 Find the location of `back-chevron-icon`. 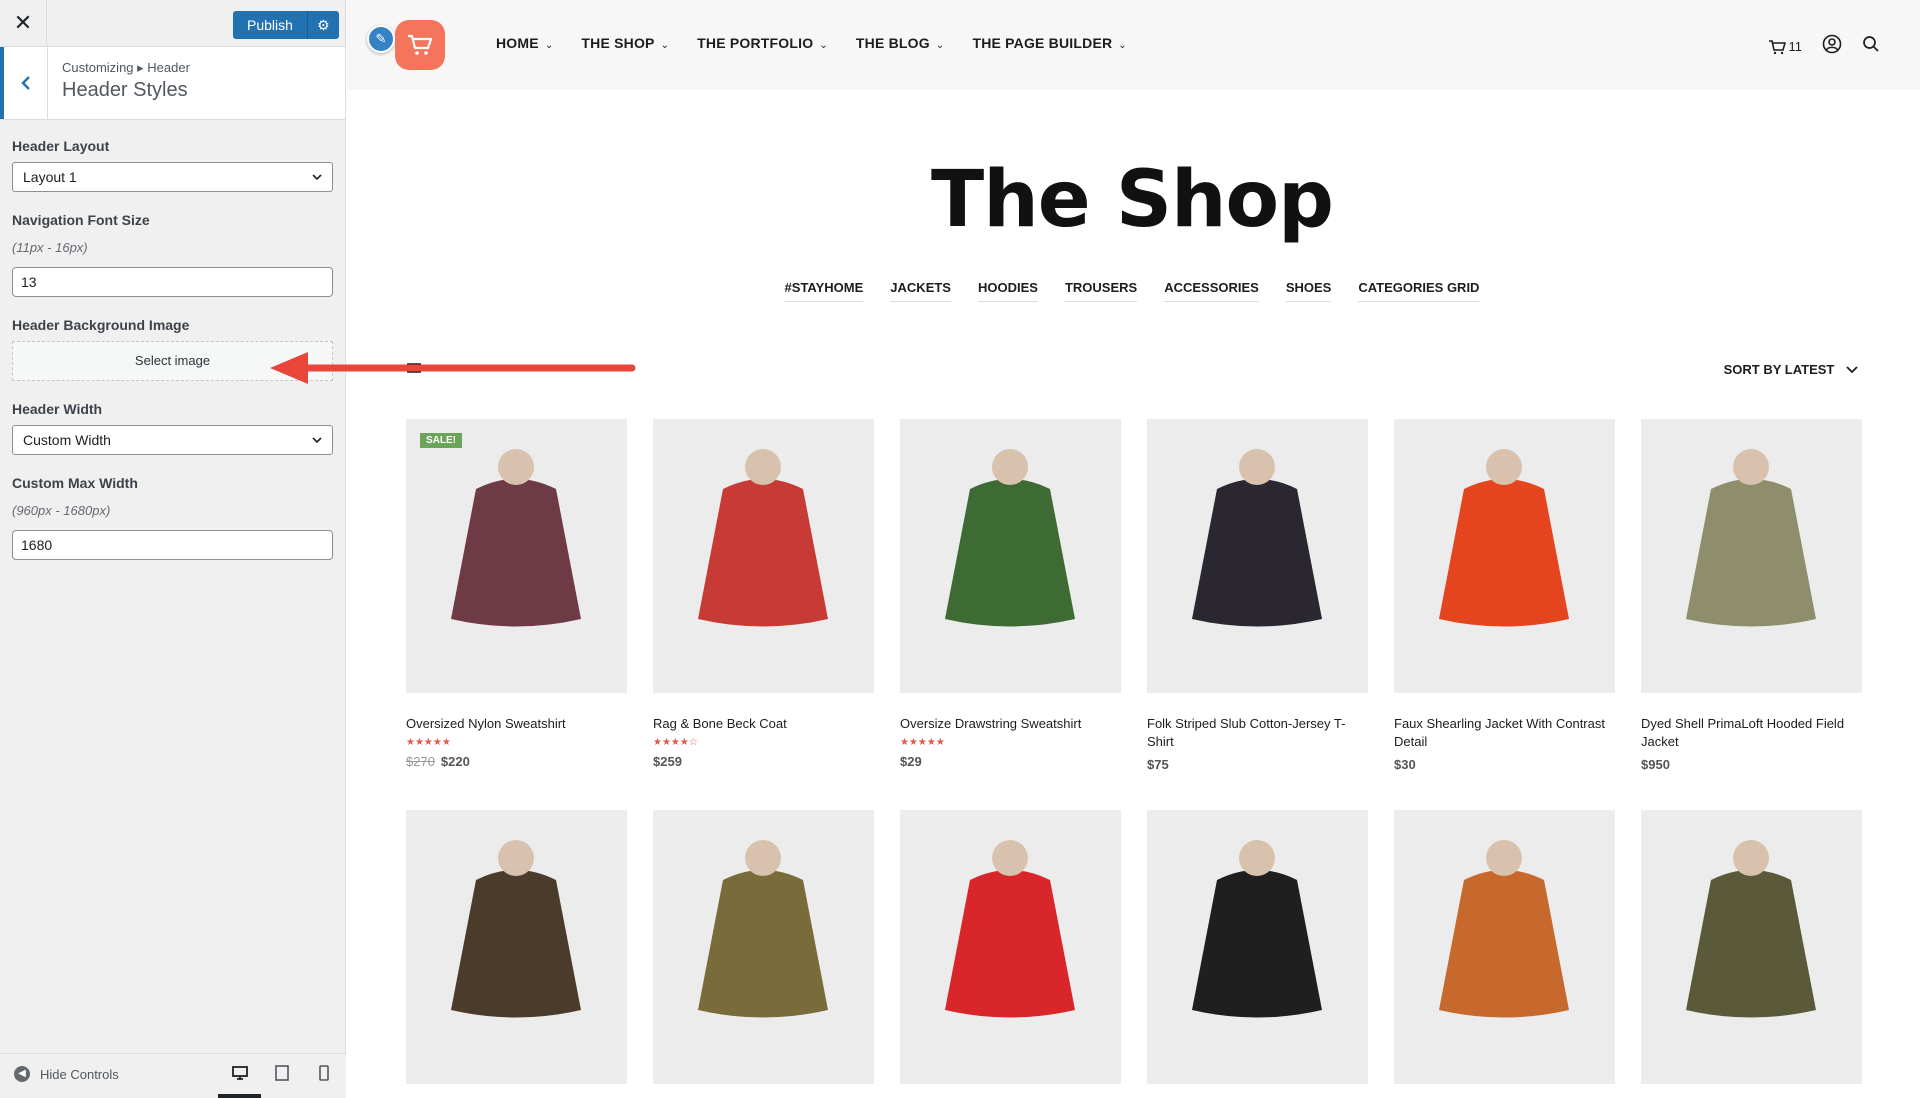

back-chevron-icon is located at coordinates (24, 83).